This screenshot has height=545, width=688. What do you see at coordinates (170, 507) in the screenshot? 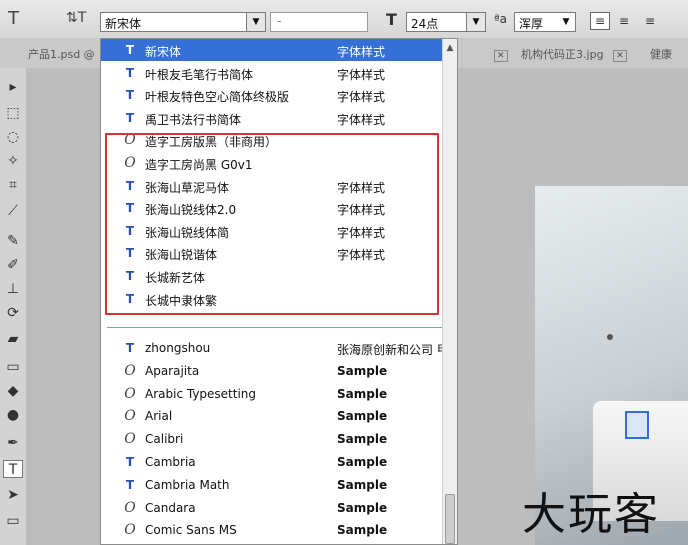
I see `font-name: Candara` at bounding box center [170, 507].